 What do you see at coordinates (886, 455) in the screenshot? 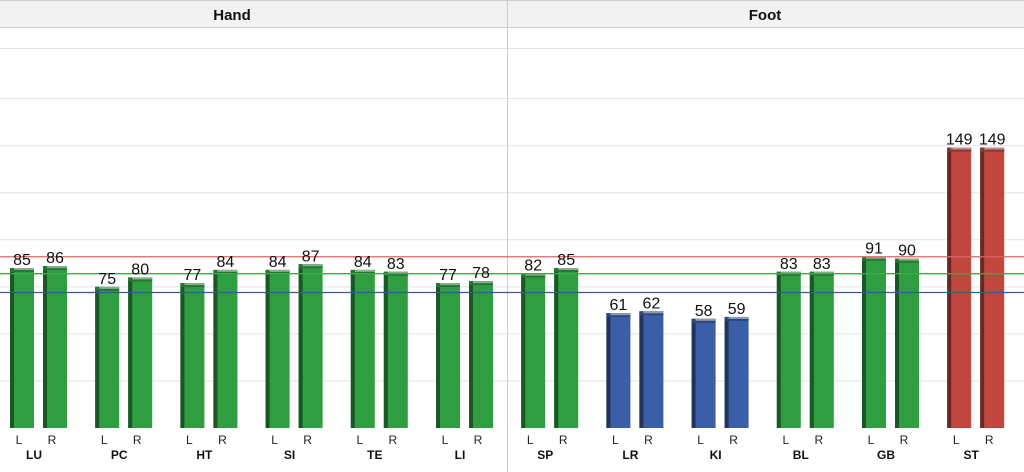
I see `group-label: GB` at bounding box center [886, 455].